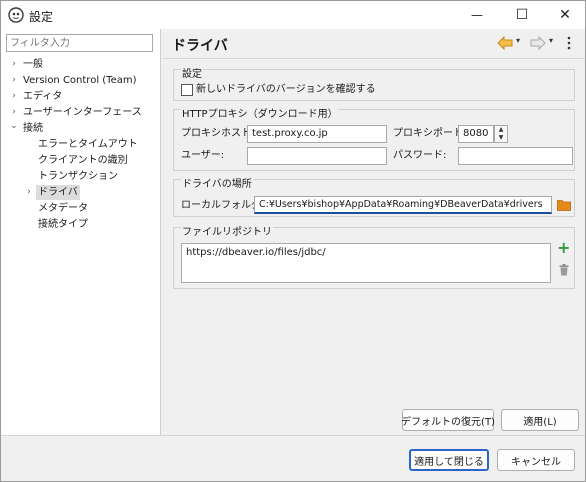  I want to click on maximize-icon: ☐, so click(522, 15).